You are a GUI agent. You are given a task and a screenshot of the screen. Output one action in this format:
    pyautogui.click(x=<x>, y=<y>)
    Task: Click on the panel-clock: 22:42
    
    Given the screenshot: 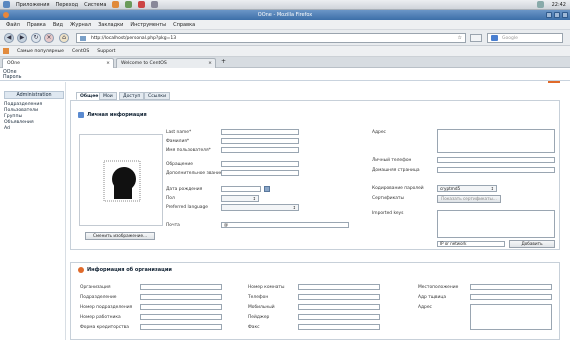 What is the action you would take?
    pyautogui.click(x=559, y=5)
    